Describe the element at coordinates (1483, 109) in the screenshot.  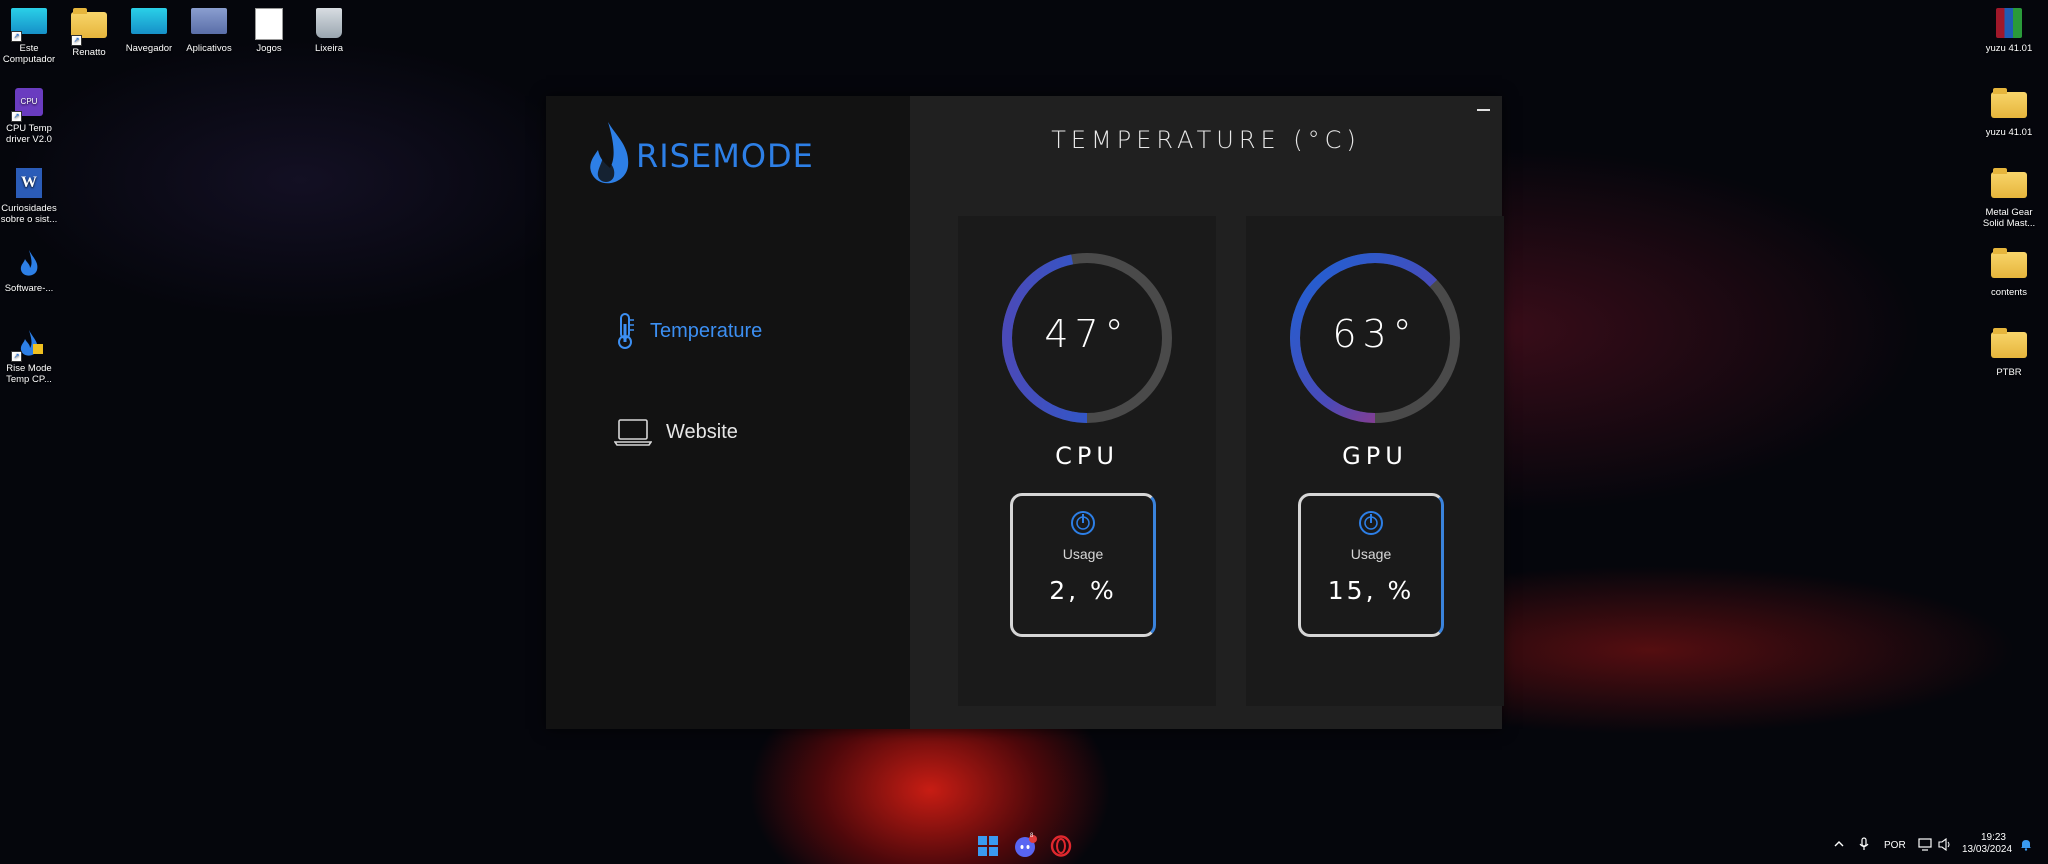
I see `minimize-button` at that location.